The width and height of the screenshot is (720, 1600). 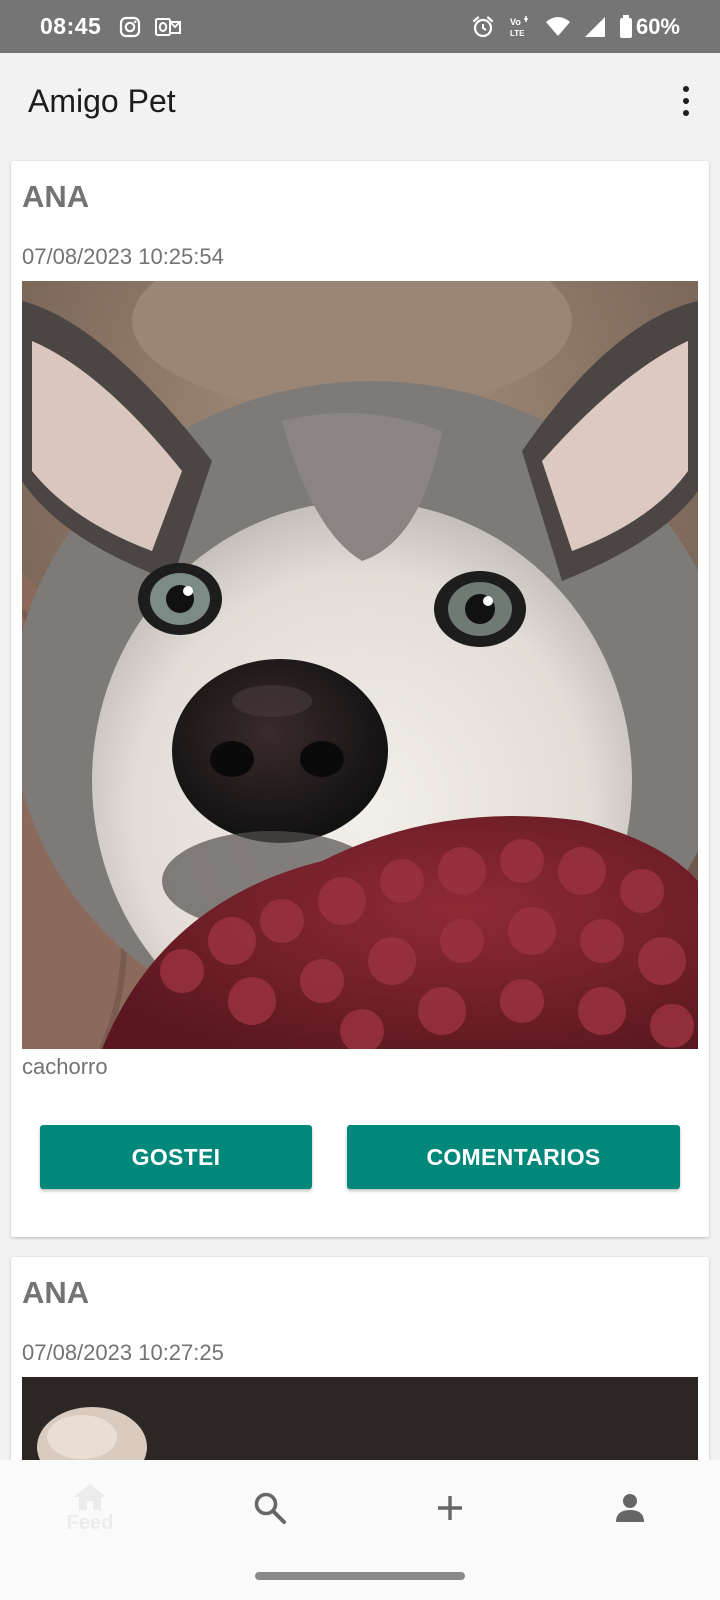 I want to click on nav-item-search, so click(x=270, y=1508).